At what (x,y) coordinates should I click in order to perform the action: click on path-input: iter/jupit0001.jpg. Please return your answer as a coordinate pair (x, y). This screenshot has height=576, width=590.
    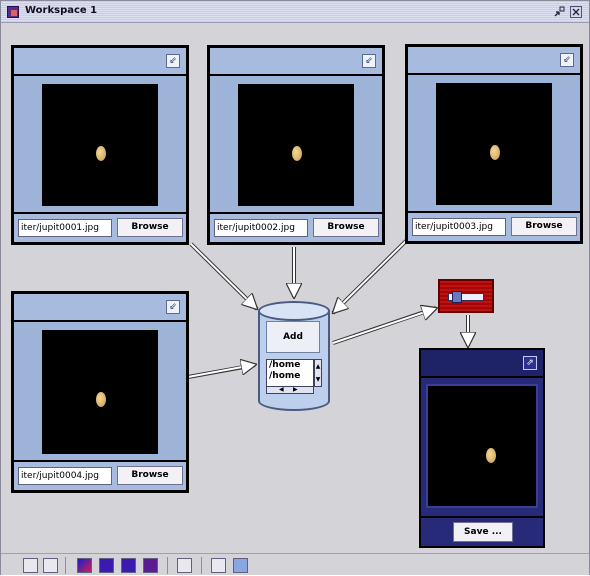
    Looking at the image, I should click on (65, 228).